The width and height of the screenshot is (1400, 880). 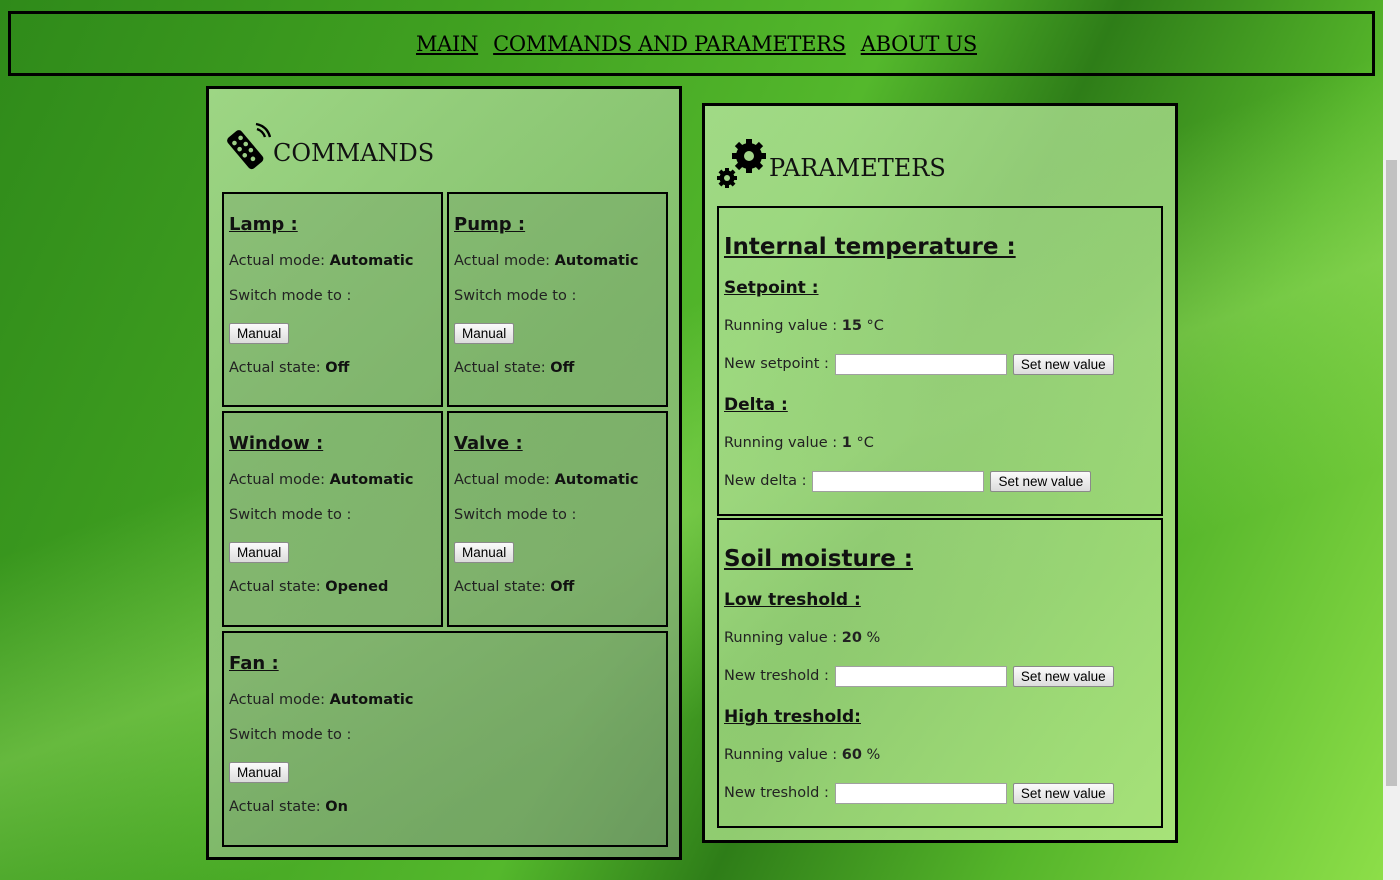 I want to click on parameters-heading: PARAMETERS, so click(x=831, y=164).